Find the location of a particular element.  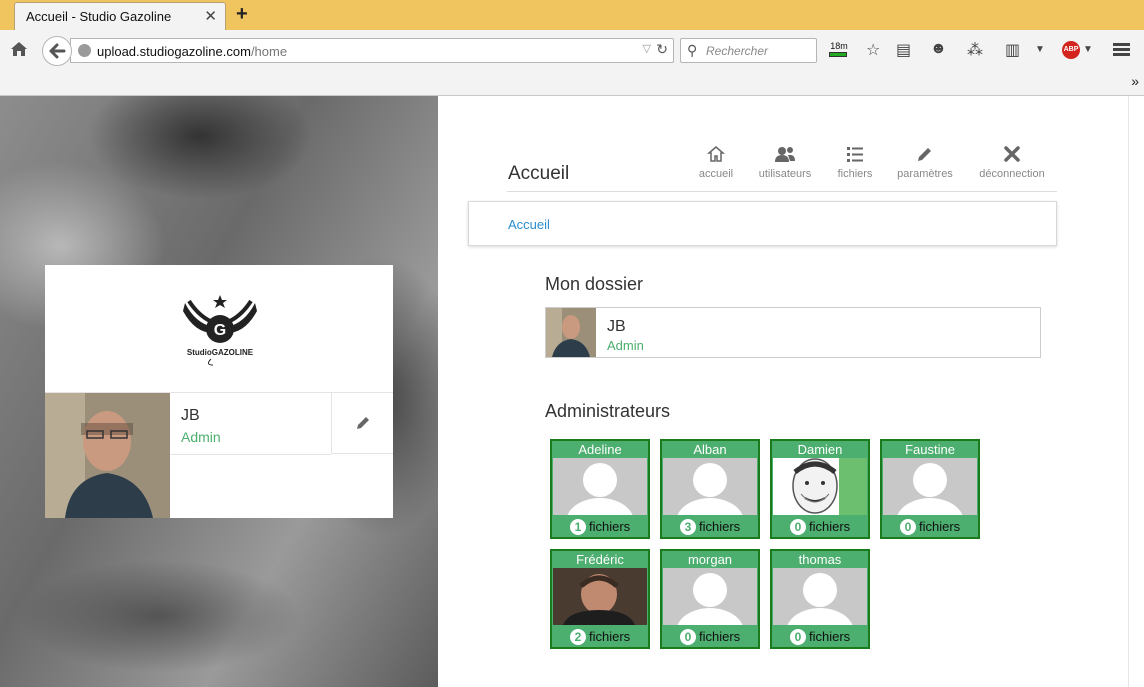

admin-name: Frédéric is located at coordinates (600, 559).